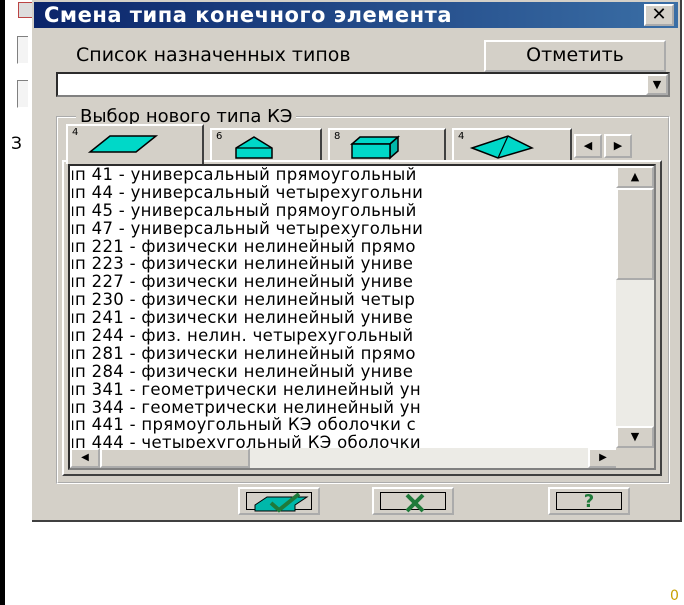 This screenshot has width=684, height=605. I want to click on tab-plates-4: 4, so click(135, 144).